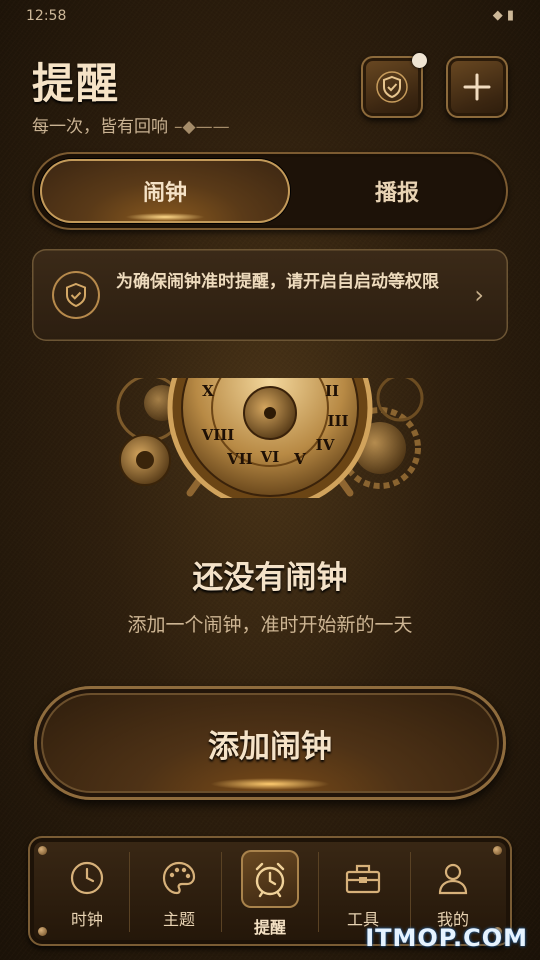 This screenshot has width=540, height=960. I want to click on svg-text: X, so click(208, 391).